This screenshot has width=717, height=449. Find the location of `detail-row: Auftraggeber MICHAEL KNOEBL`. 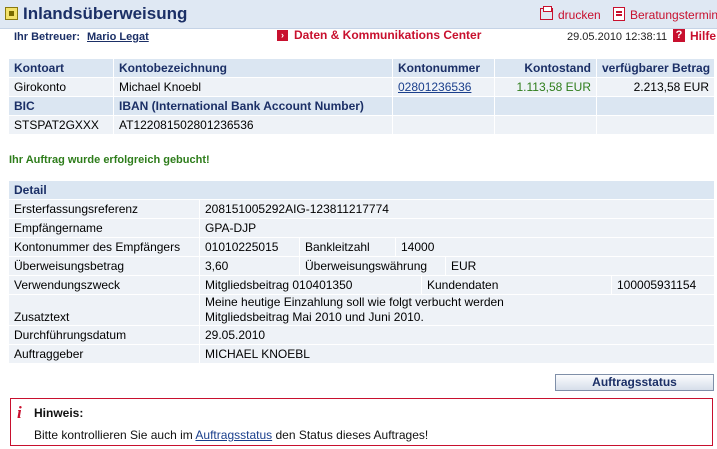

detail-row: Auftraggeber MICHAEL KNOEBL is located at coordinates (361, 354).